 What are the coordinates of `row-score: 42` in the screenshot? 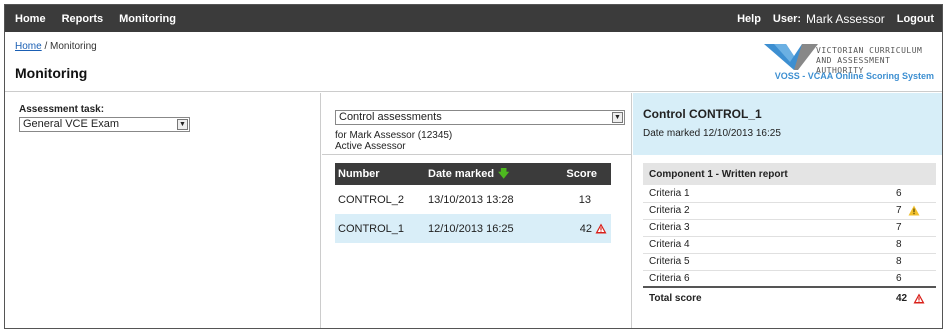 It's located at (583, 228).